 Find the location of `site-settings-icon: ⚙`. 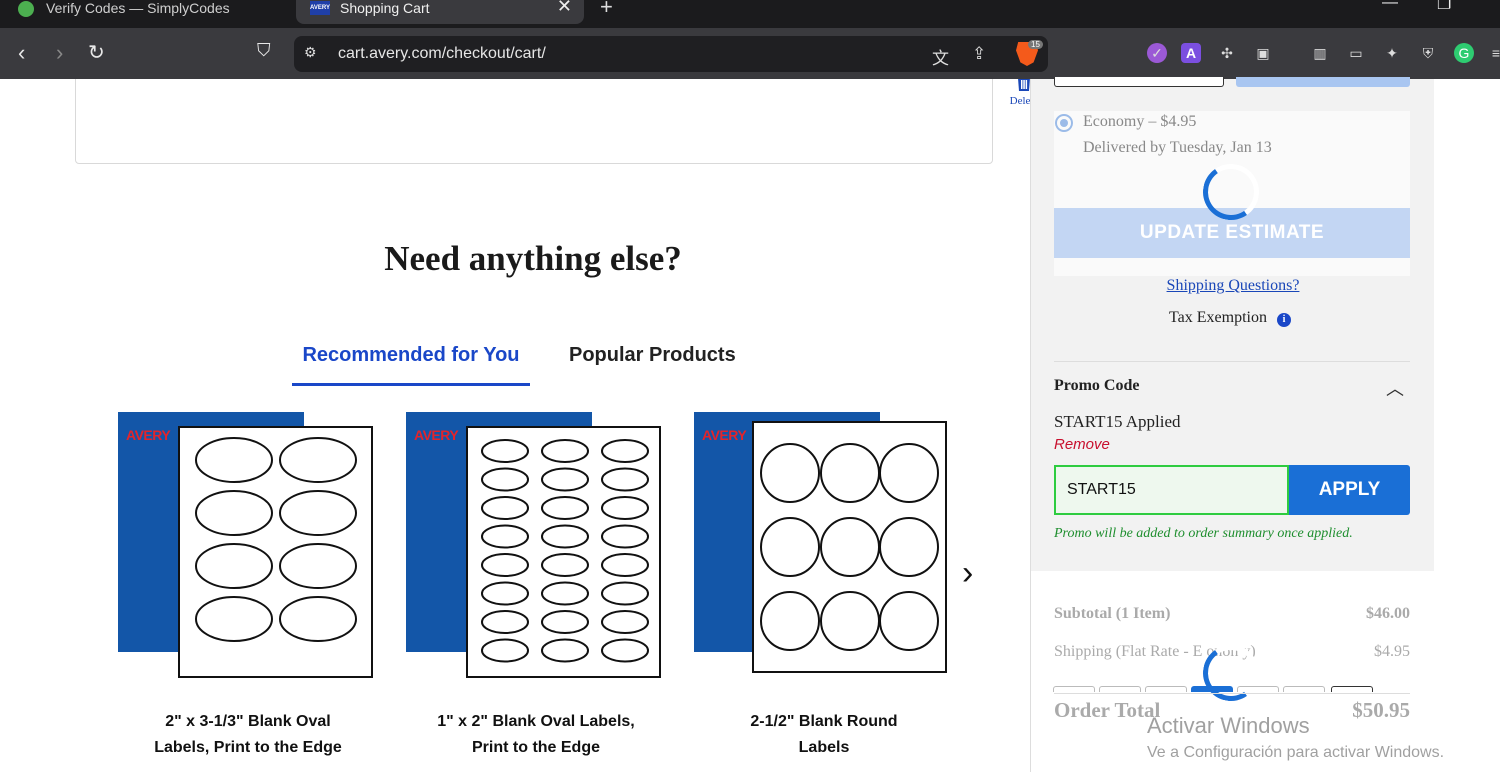

site-settings-icon: ⚙ is located at coordinates (310, 52).